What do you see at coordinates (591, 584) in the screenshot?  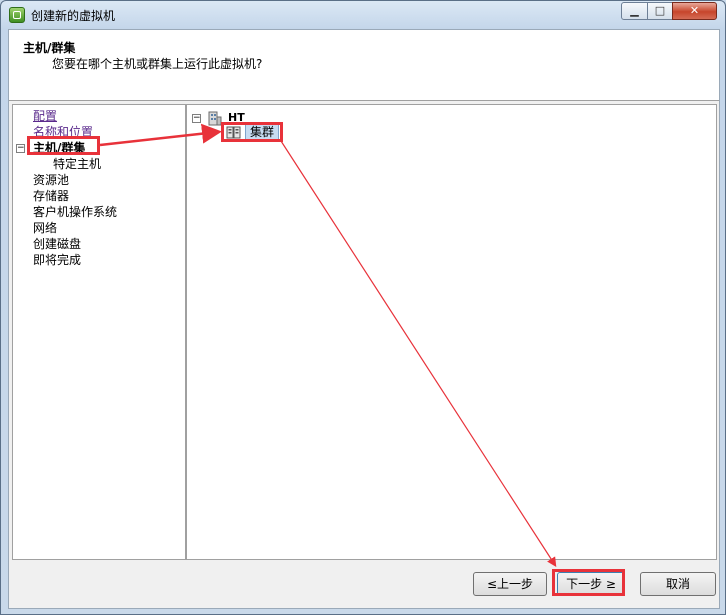 I see `next-button: 下一步 ≥` at bounding box center [591, 584].